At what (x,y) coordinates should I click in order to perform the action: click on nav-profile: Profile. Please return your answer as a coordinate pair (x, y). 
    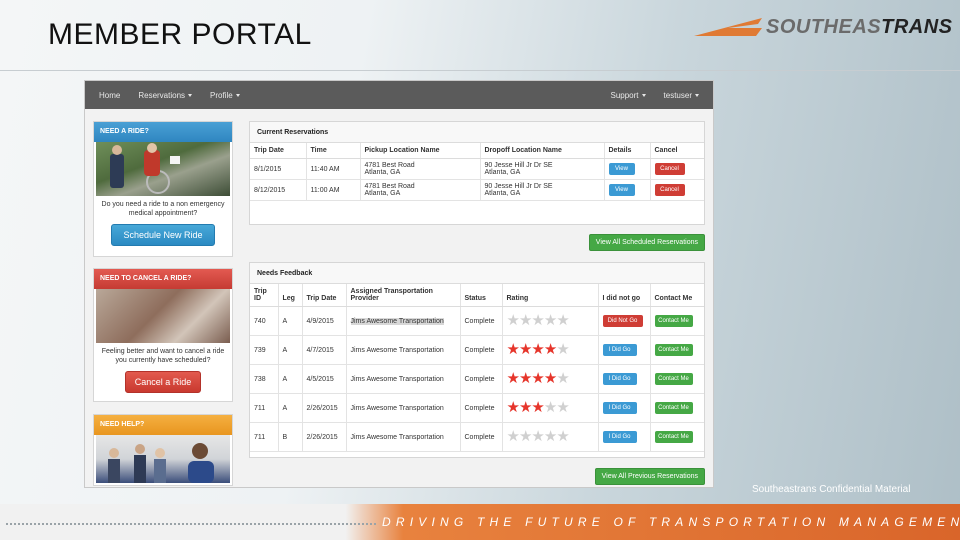
    Looking at the image, I should click on (225, 95).